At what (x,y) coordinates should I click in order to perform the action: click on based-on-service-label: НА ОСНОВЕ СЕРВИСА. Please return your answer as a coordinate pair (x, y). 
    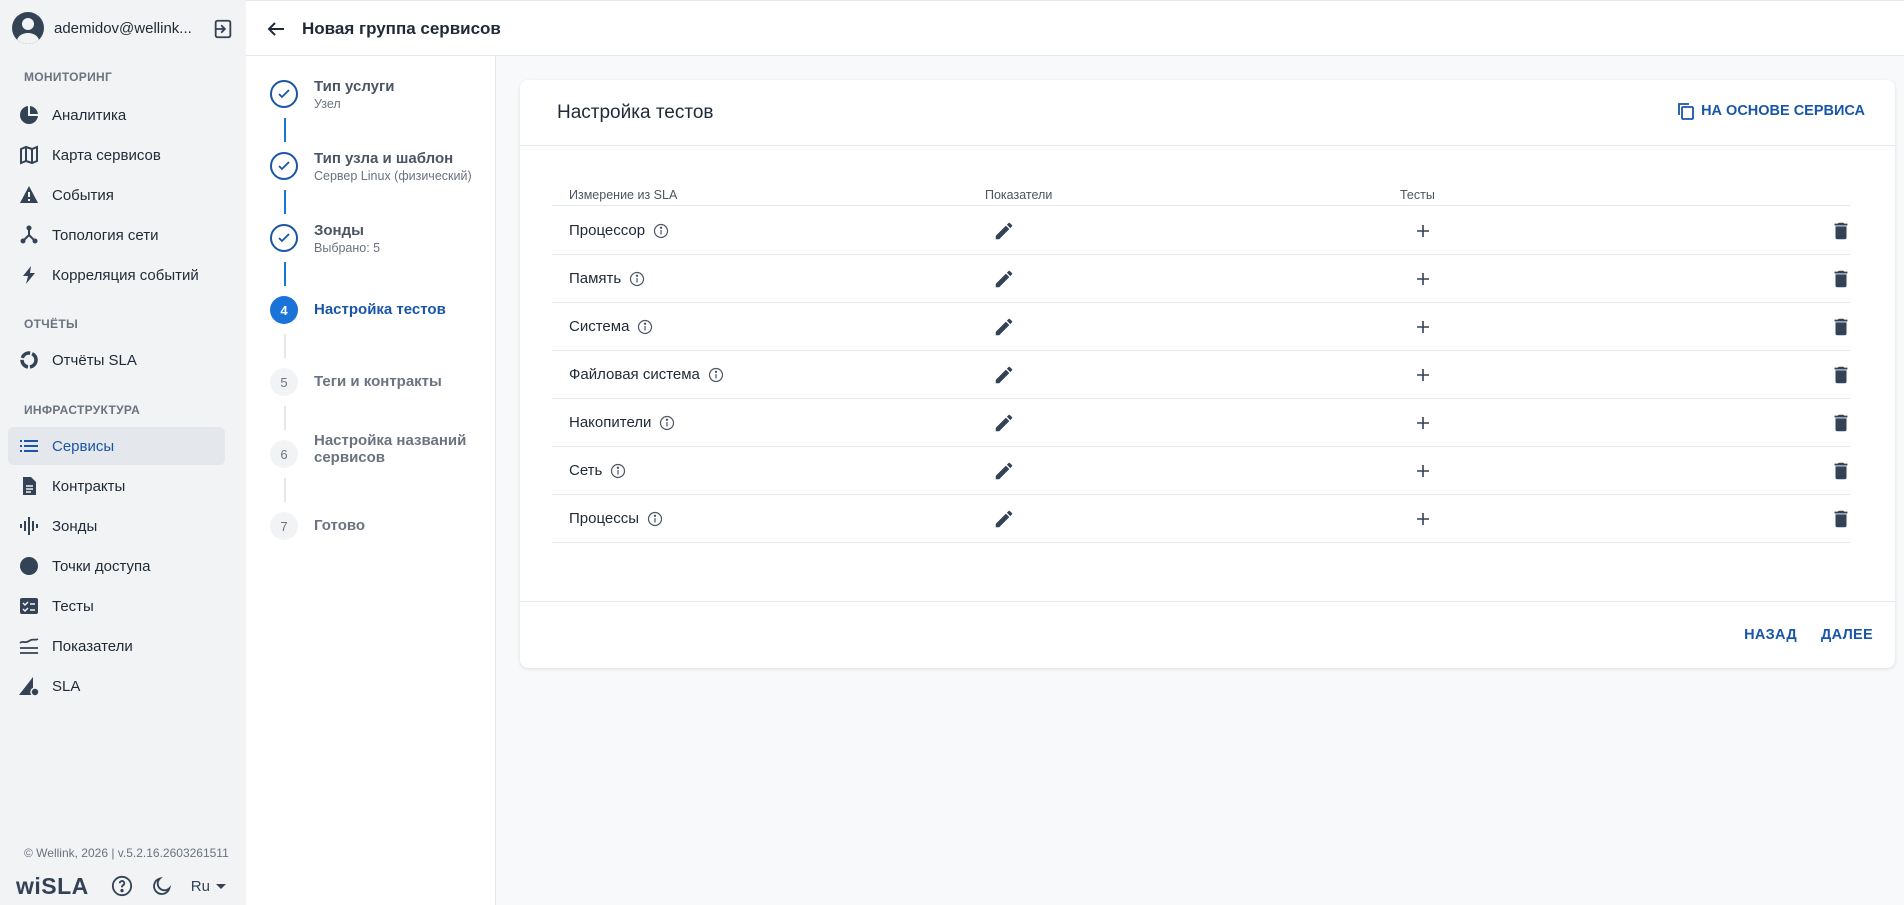
    Looking at the image, I should click on (1783, 111).